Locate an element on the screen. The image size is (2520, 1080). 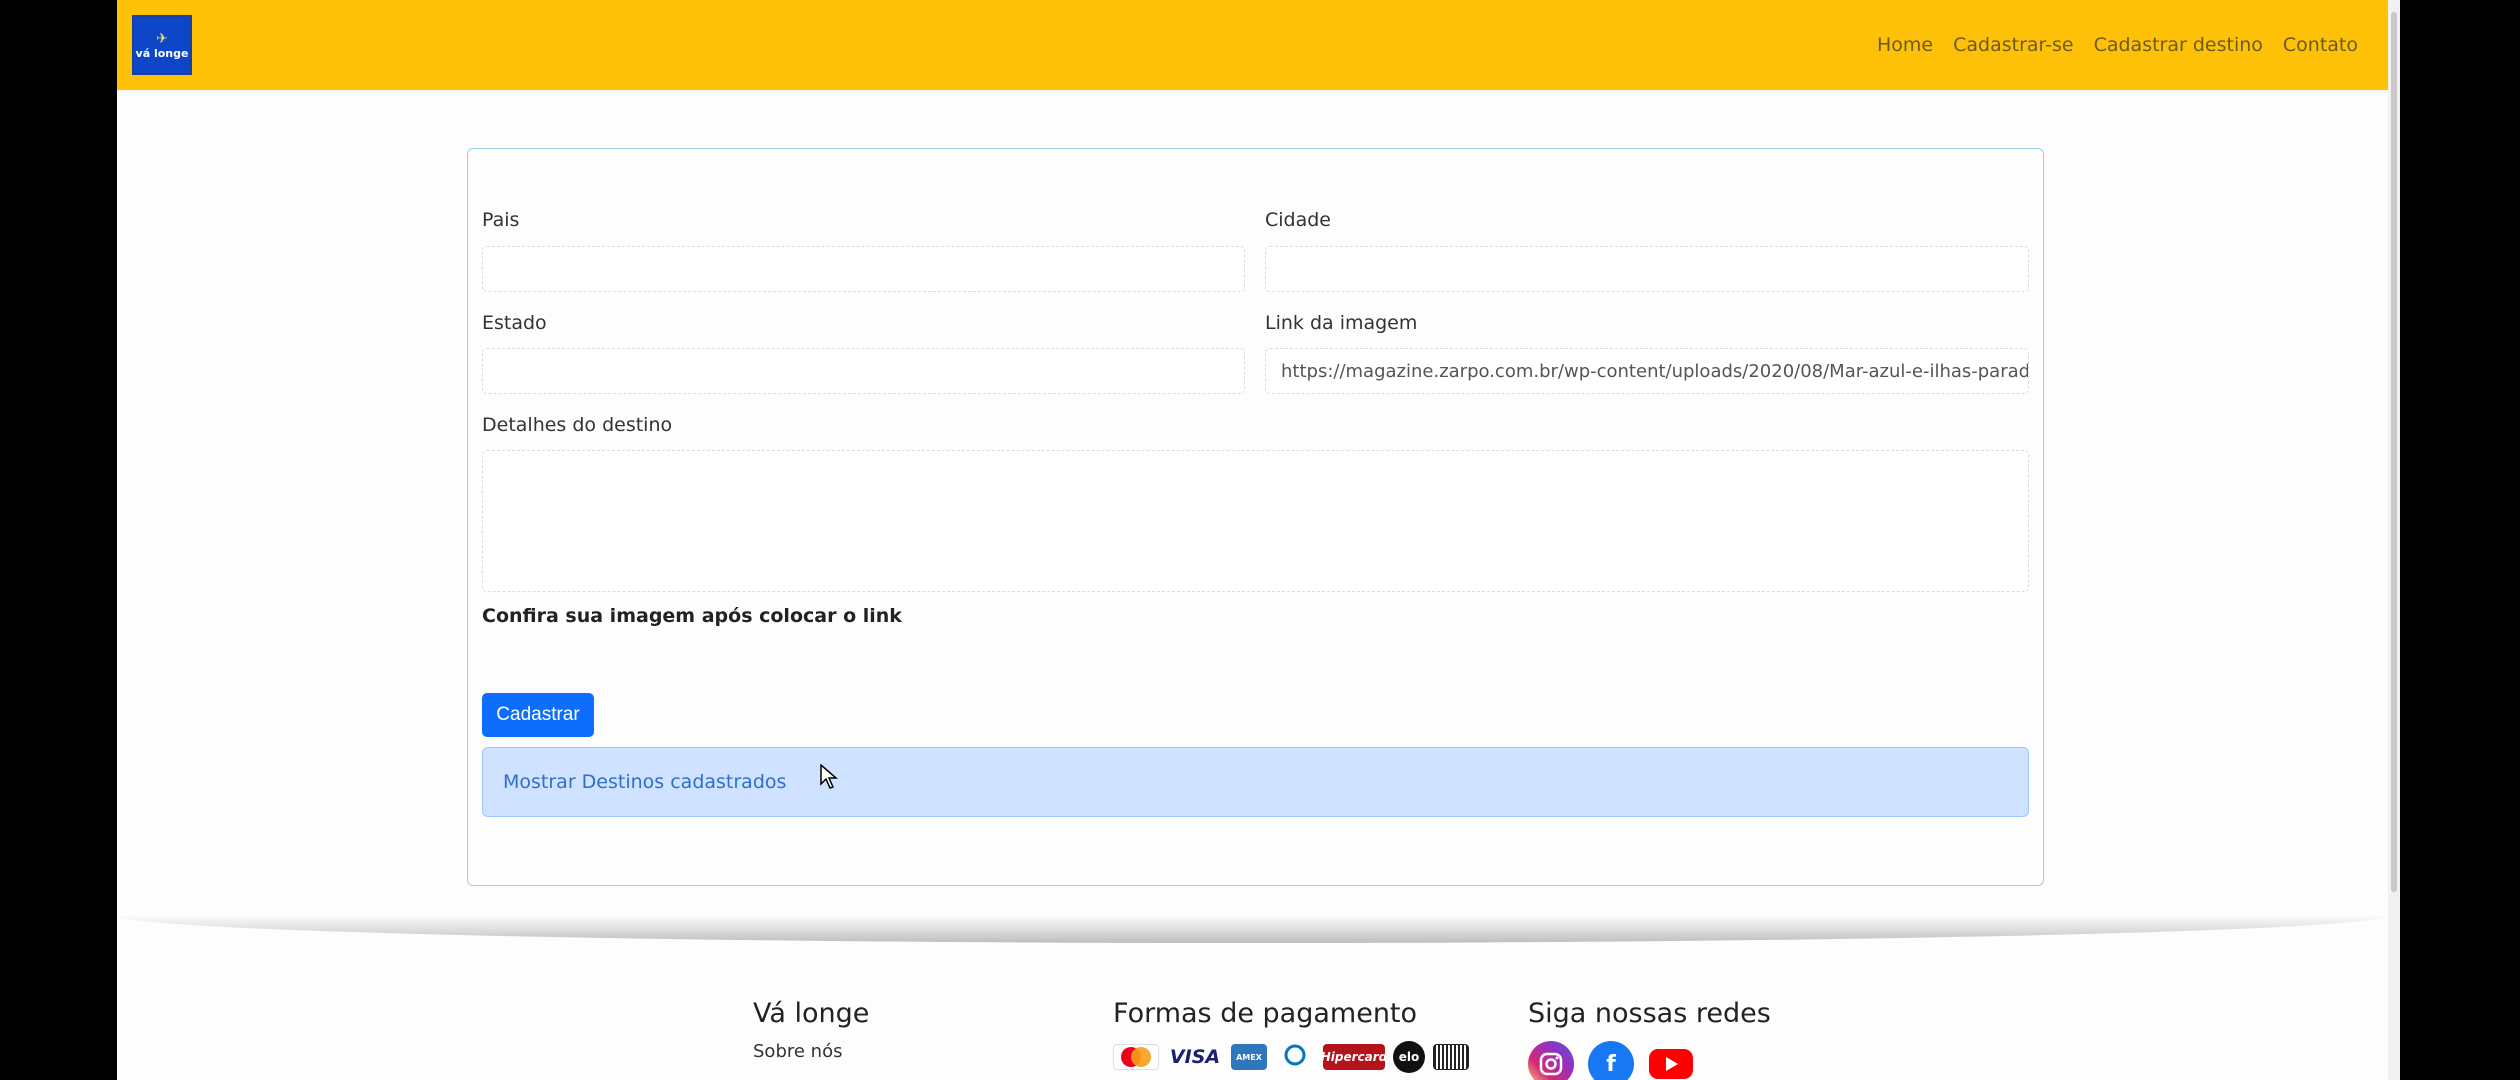
pais-input is located at coordinates (863, 269).